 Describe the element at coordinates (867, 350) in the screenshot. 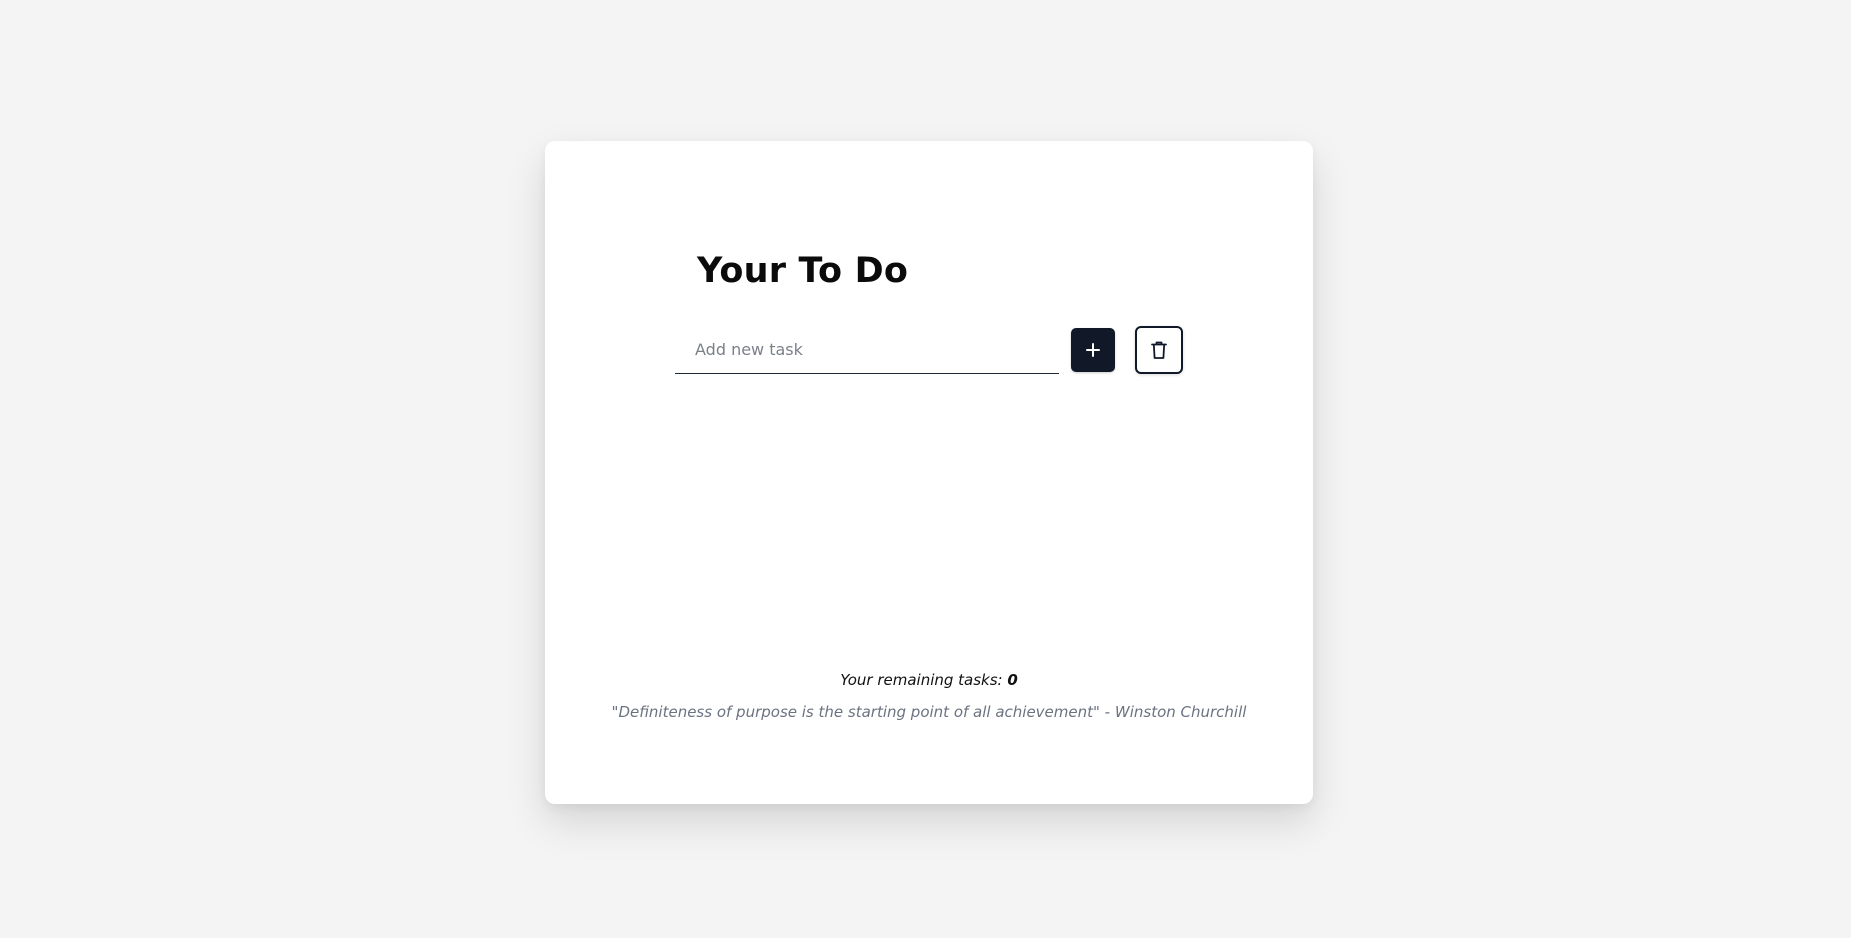

I see `new-task-input` at that location.